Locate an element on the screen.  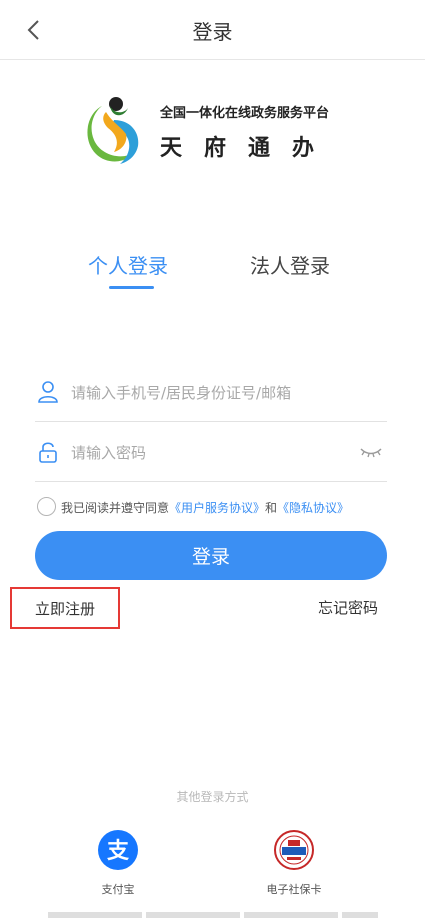
register-link: 立即注册 is located at coordinates (65, 608).